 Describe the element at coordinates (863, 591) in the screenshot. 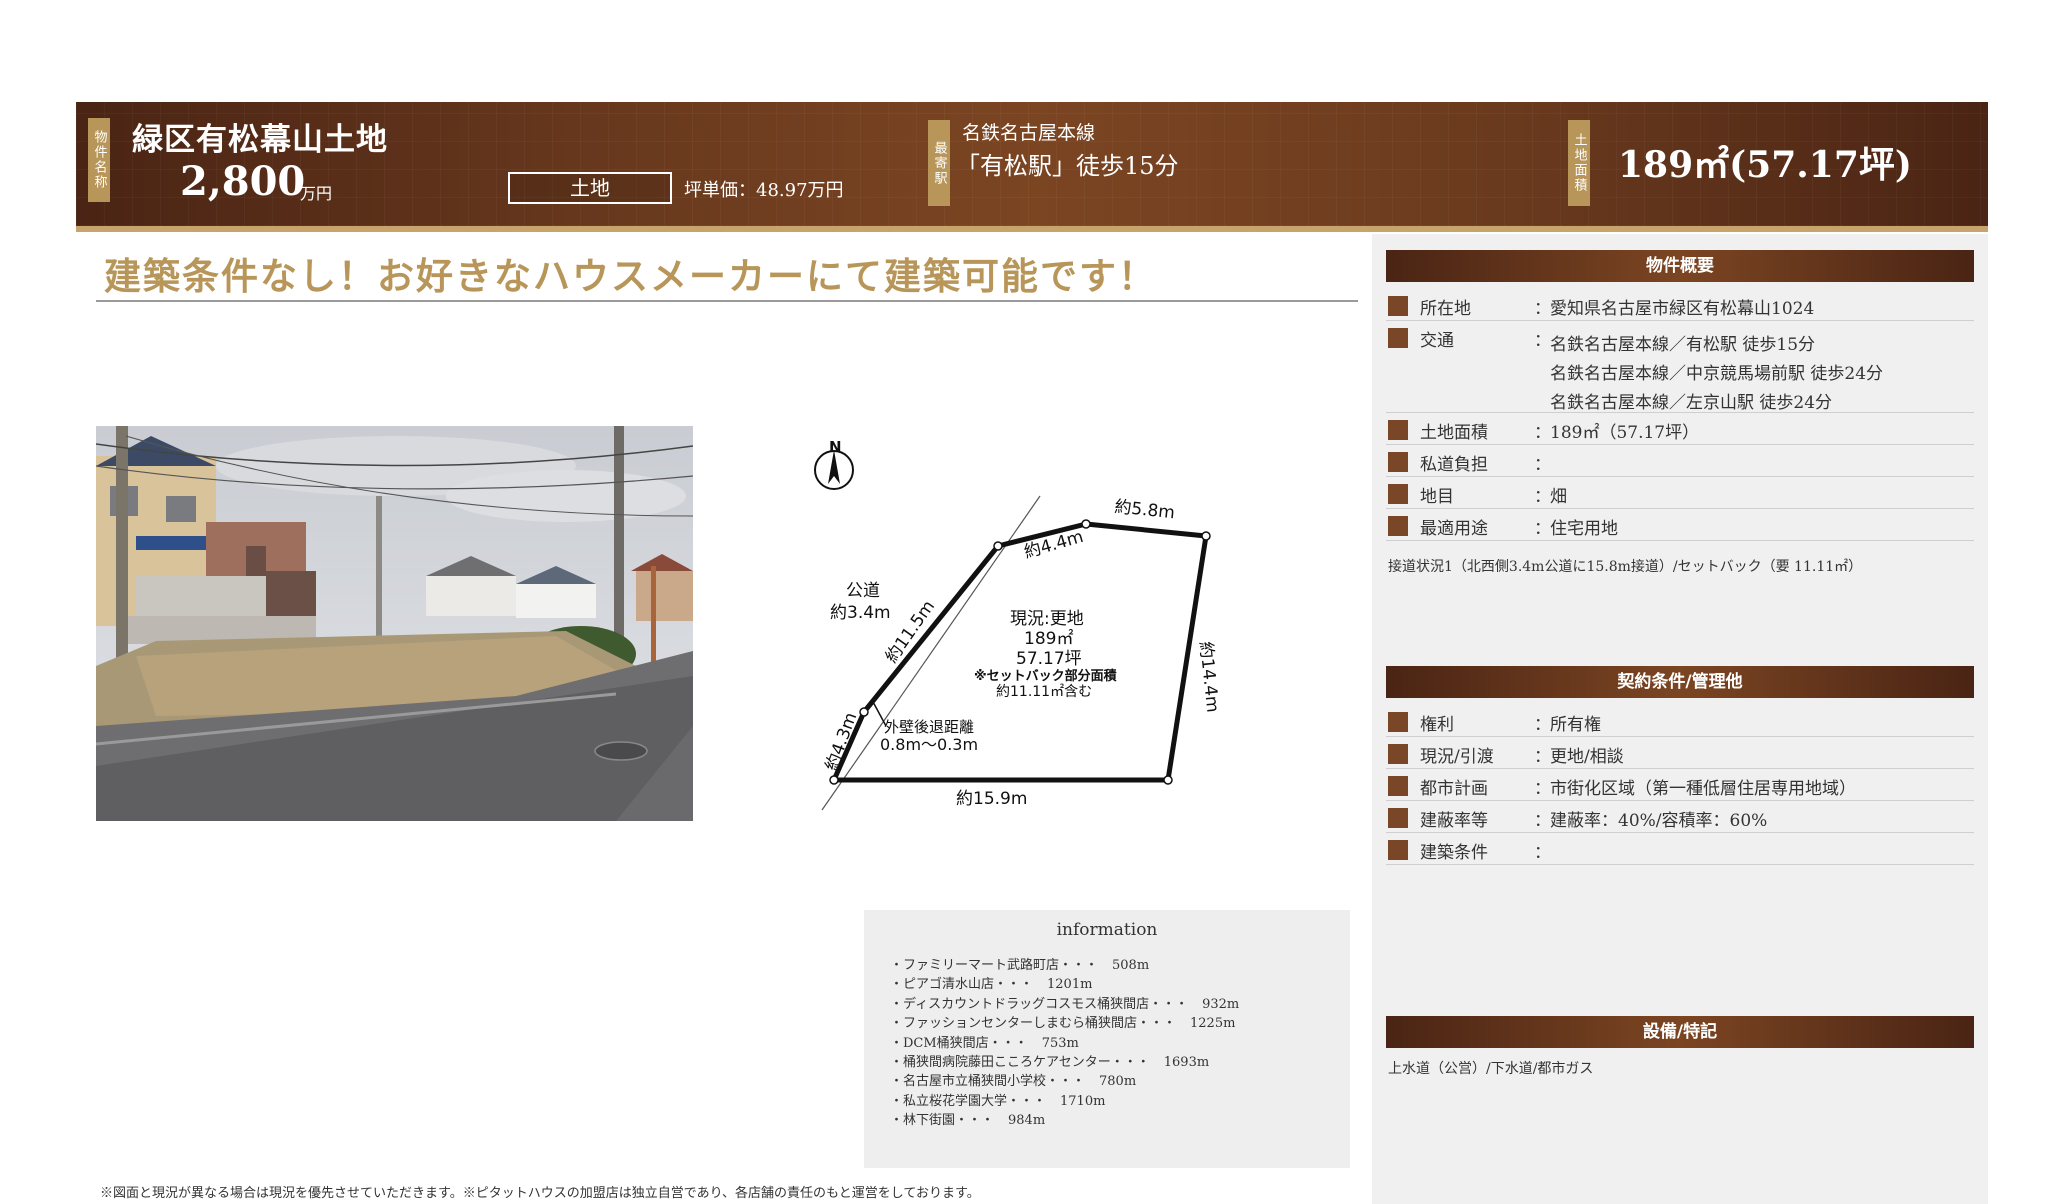

I see `road-label: 公道` at that location.